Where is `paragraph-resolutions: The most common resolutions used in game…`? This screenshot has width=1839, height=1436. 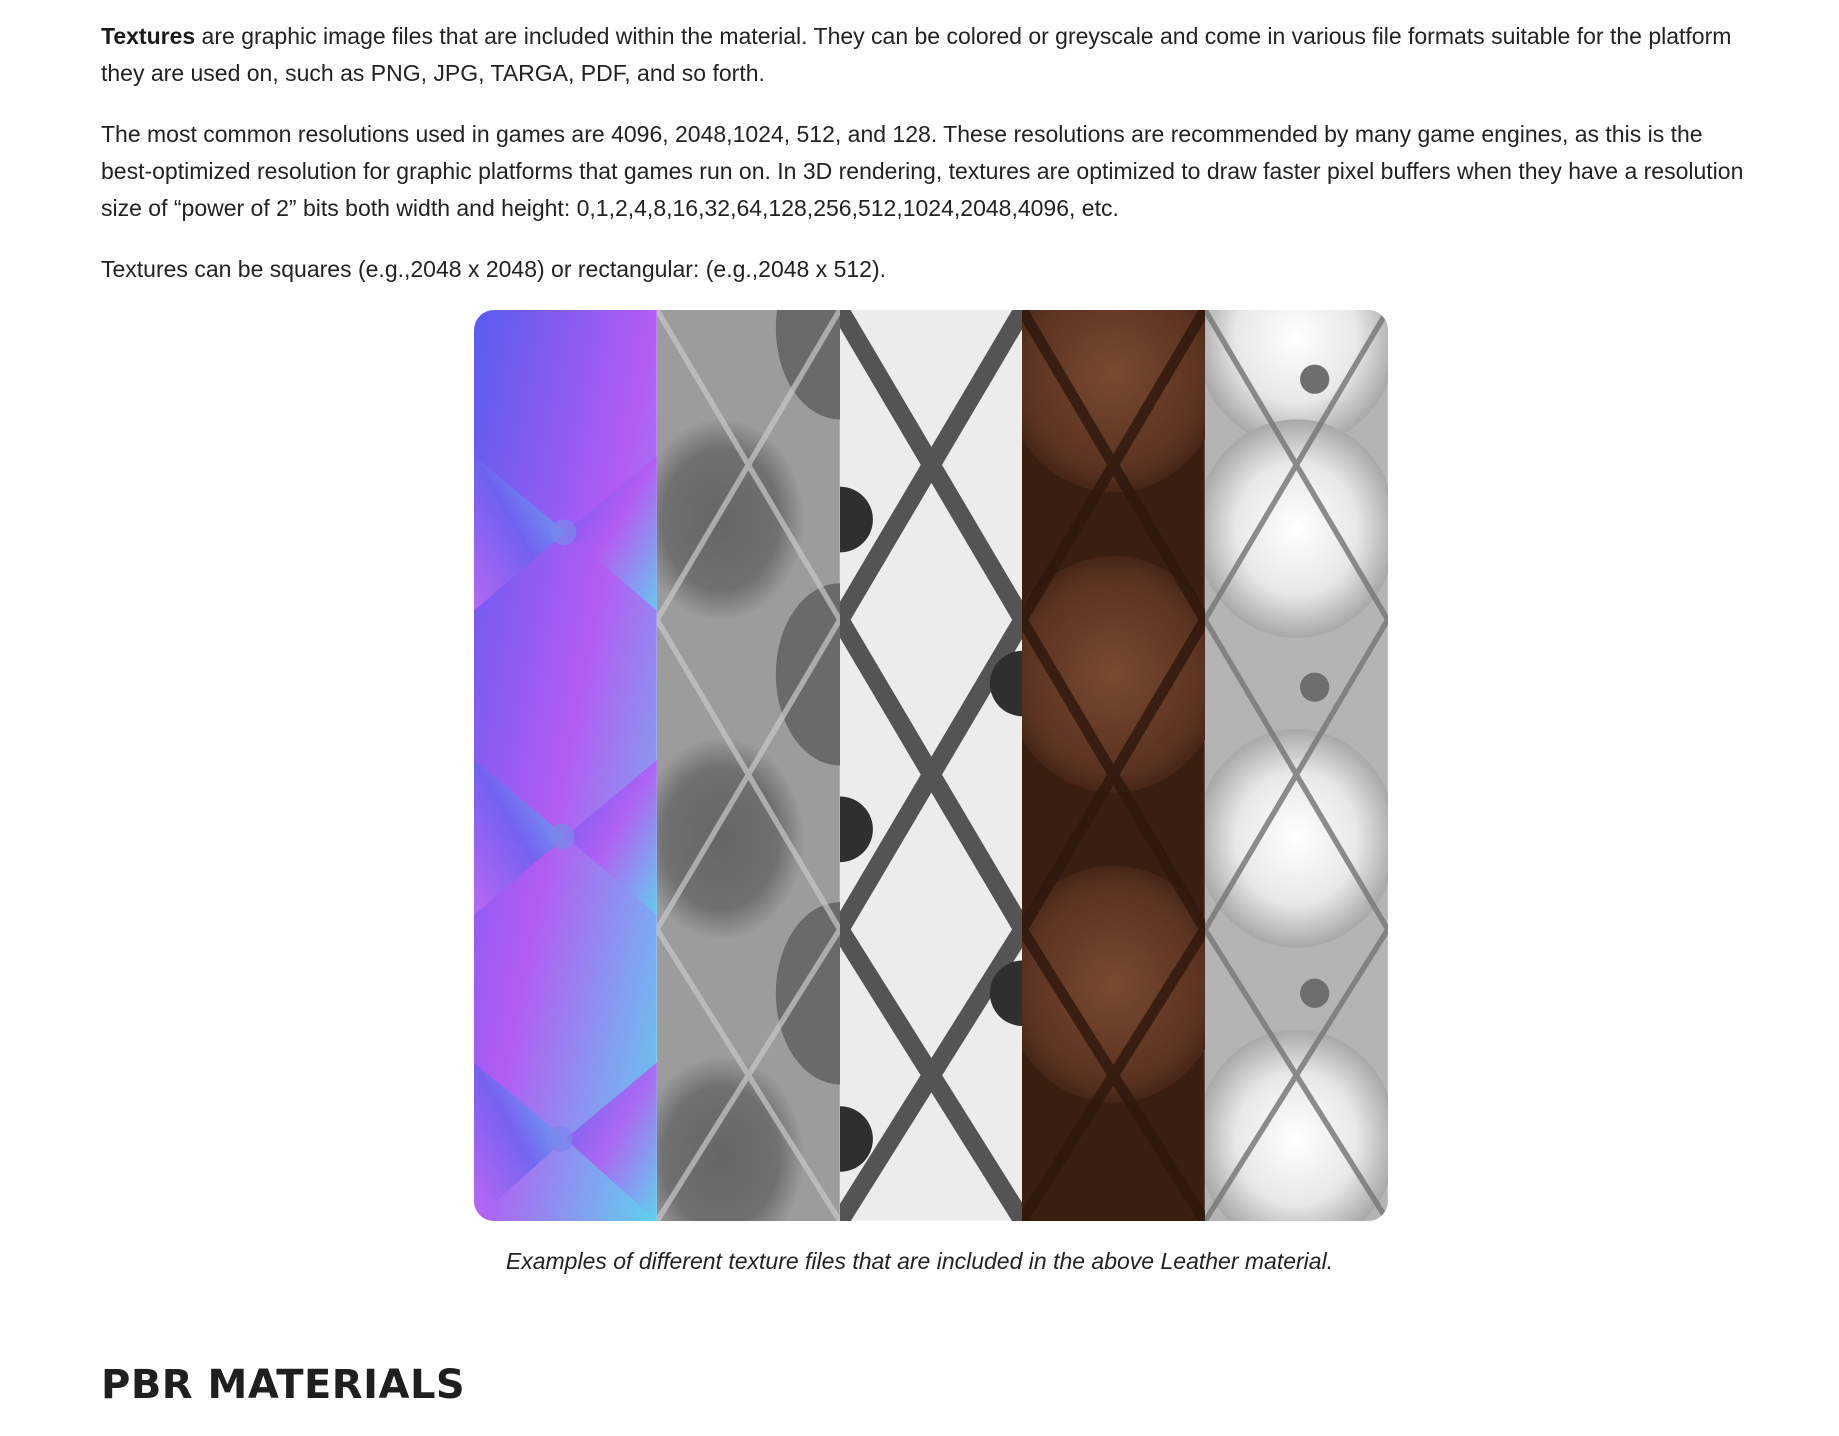 paragraph-resolutions: The most common resolutions used in game… is located at coordinates (922, 171).